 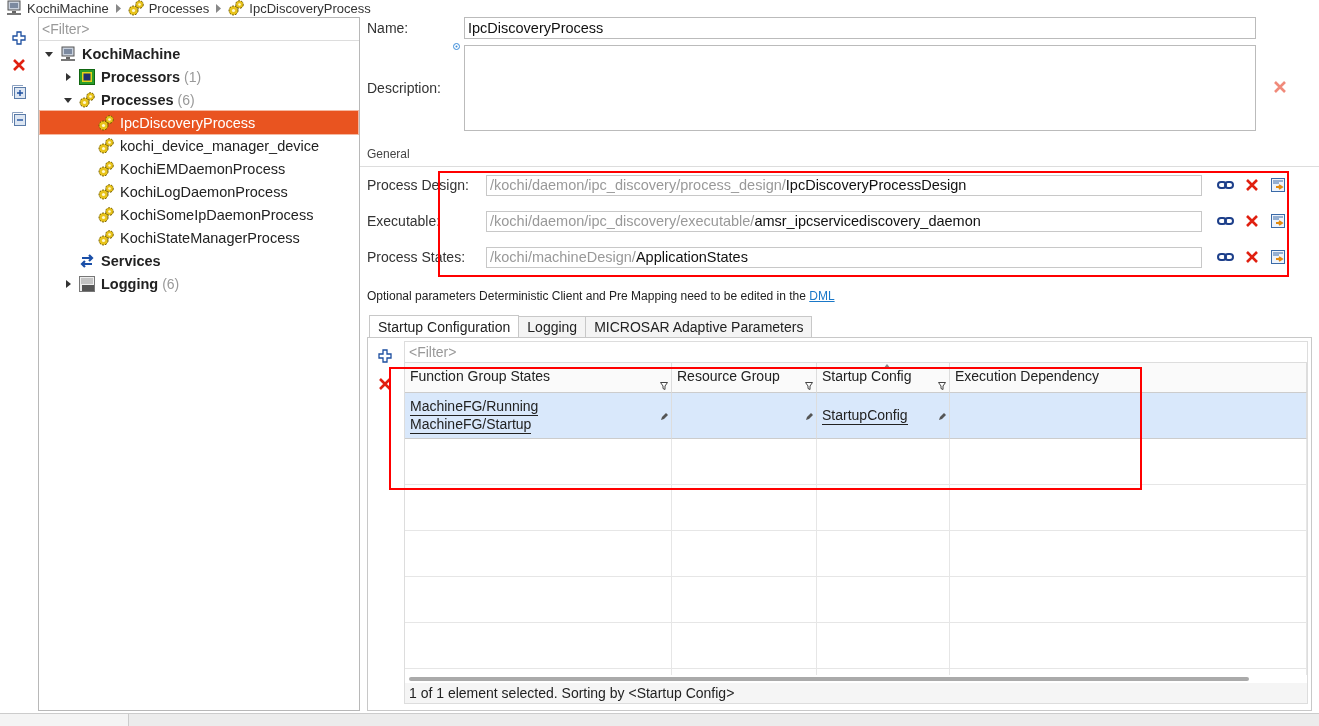 What do you see at coordinates (444, 326) in the screenshot?
I see `tab: Startup Configuration` at bounding box center [444, 326].